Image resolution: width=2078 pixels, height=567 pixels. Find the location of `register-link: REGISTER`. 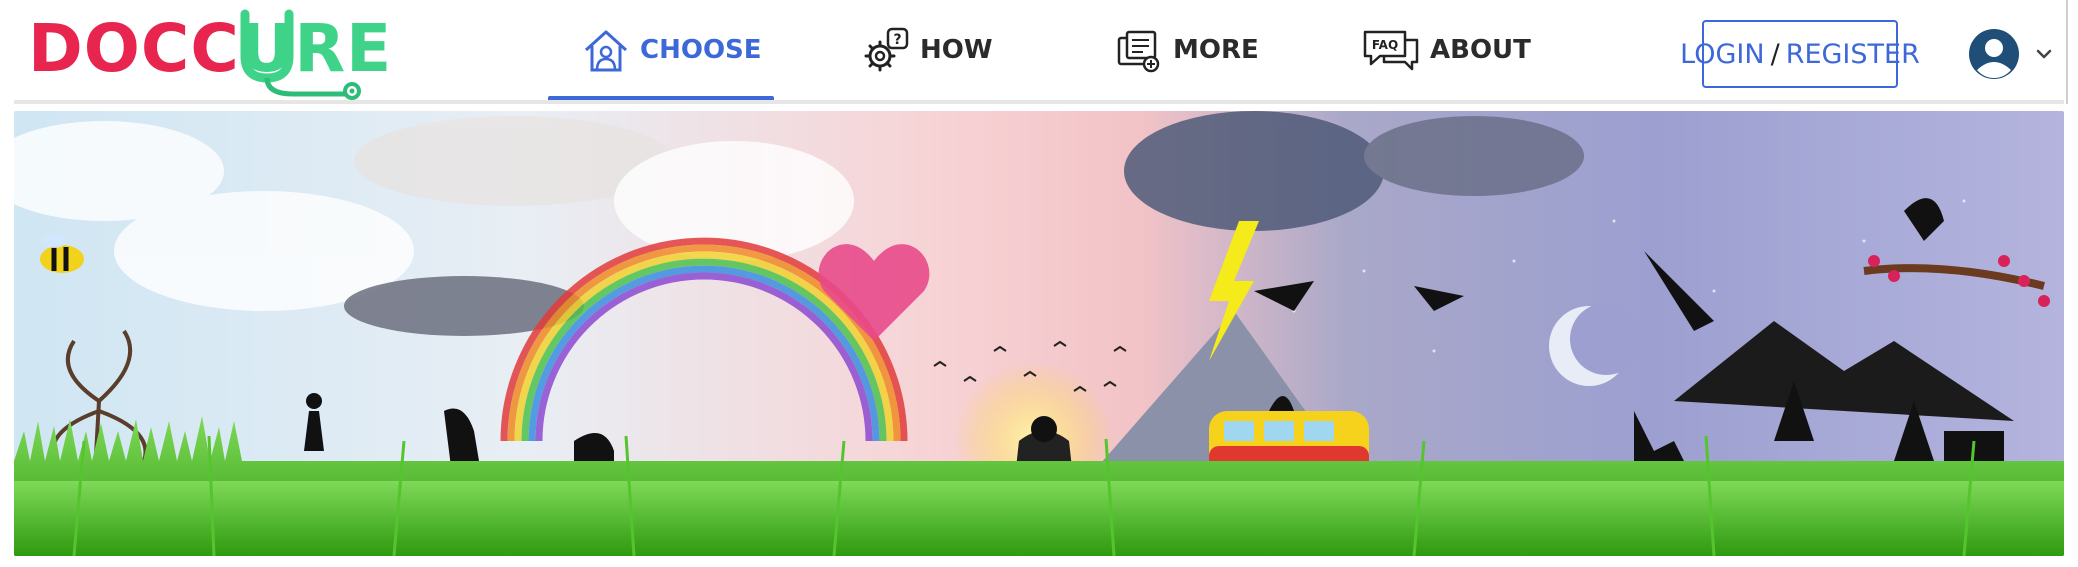

register-link: REGISTER is located at coordinates (1853, 54).